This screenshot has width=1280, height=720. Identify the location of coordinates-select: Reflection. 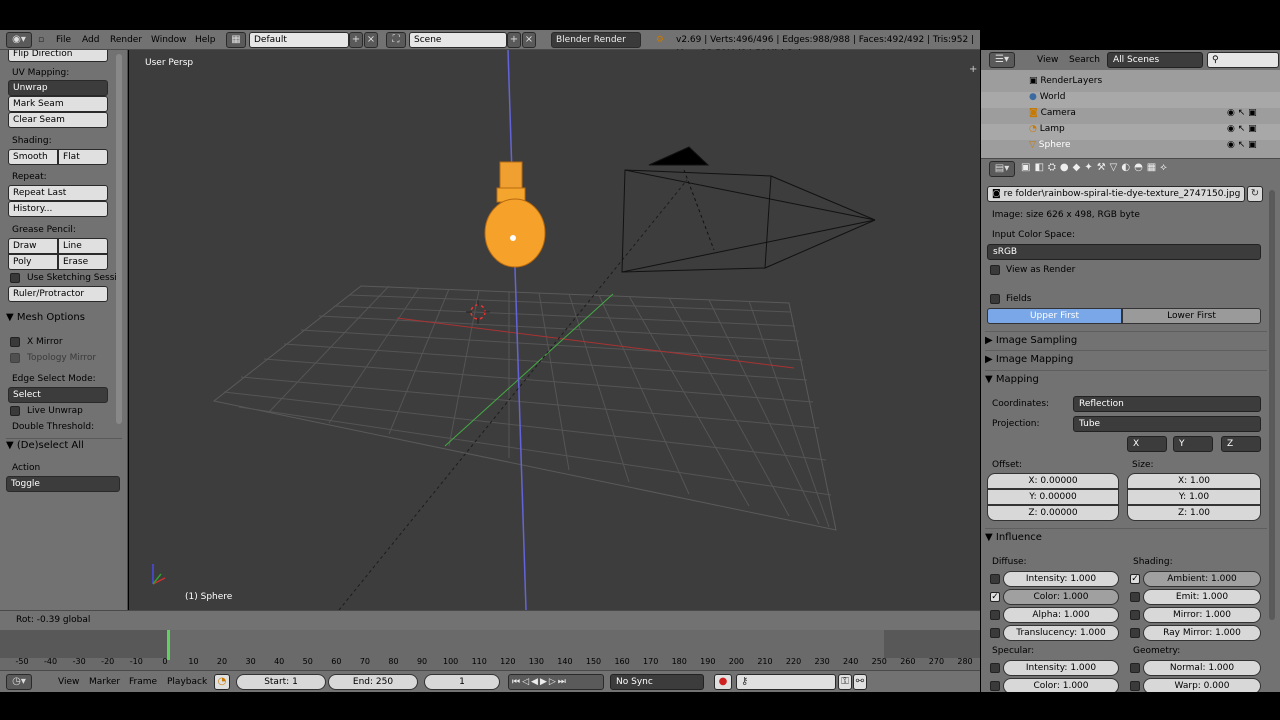
(1167, 404).